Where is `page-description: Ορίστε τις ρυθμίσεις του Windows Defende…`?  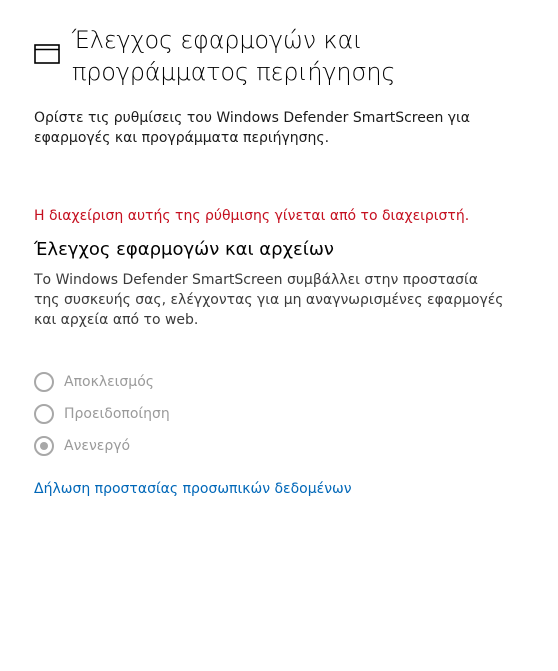
page-description: Ορίστε τις ρυθμίσεις του Windows Defende… is located at coordinates (252, 128).